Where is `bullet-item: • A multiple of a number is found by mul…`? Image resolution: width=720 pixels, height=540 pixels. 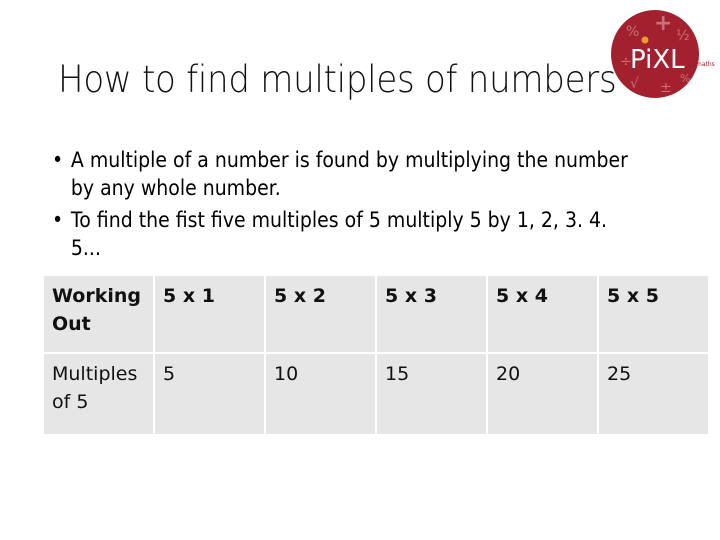 bullet-item: • A multiple of a number is found by mul… is located at coordinates (340, 174).